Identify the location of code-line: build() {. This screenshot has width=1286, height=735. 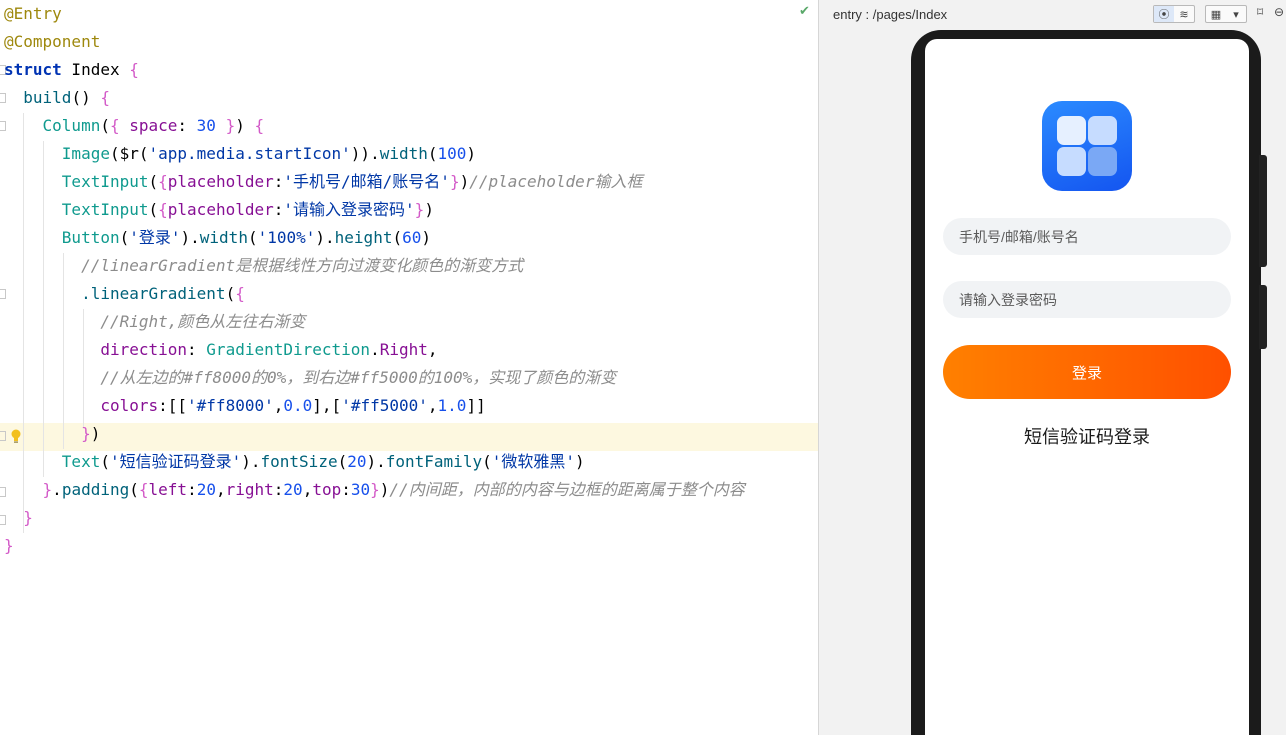
(57, 98).